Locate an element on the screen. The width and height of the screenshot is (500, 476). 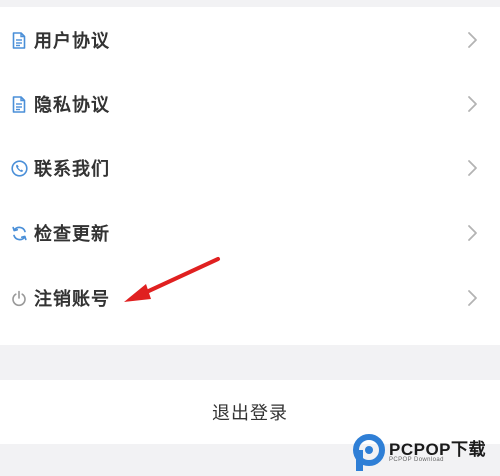
menu-item-delete-account: 注销账号 is located at coordinates (250, 298).